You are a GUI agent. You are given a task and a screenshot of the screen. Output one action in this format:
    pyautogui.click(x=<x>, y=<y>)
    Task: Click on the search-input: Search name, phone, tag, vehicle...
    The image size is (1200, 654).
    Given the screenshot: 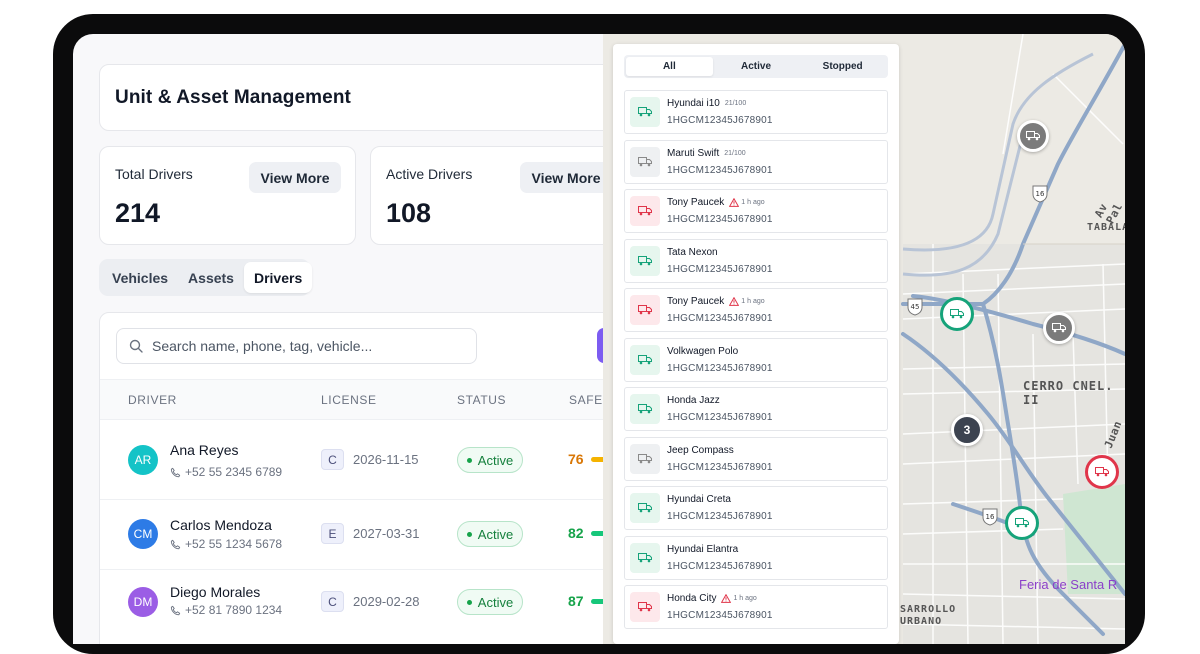 What is the action you would take?
    pyautogui.click(x=296, y=346)
    